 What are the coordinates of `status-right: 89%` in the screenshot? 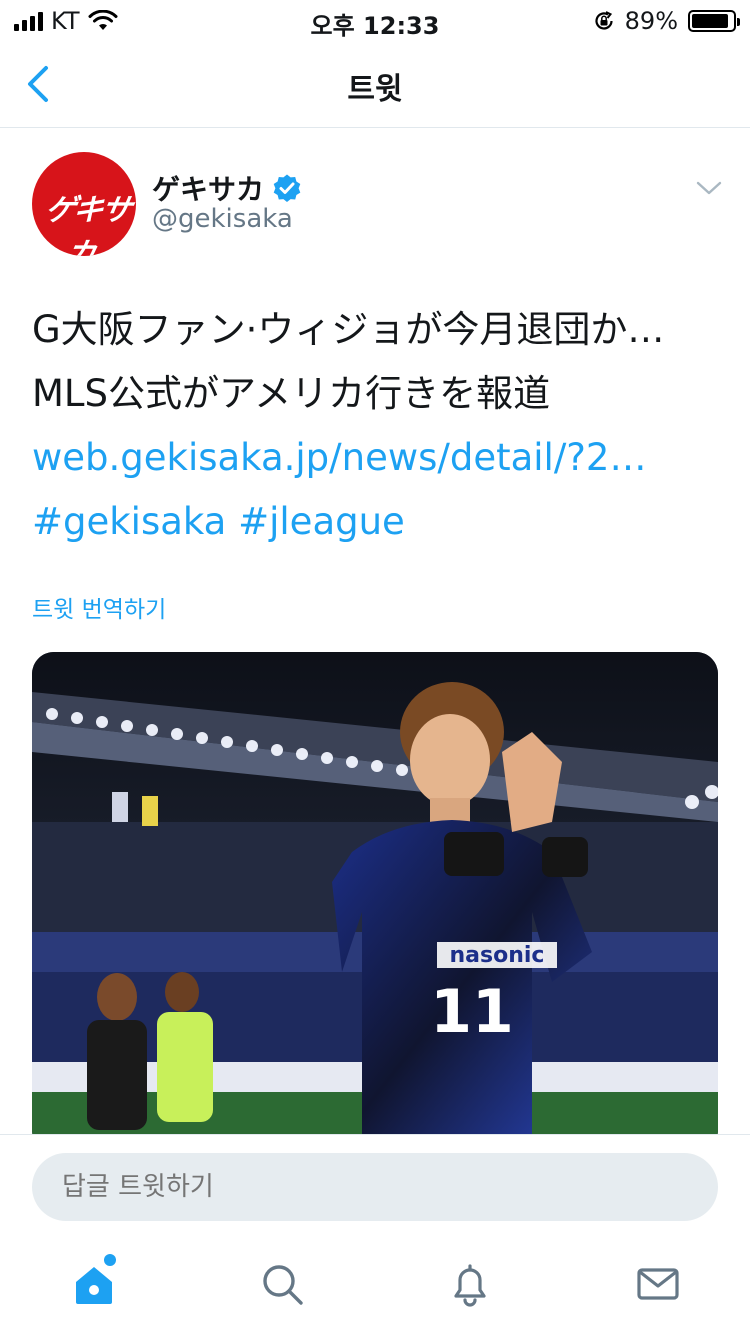 It's located at (666, 21).